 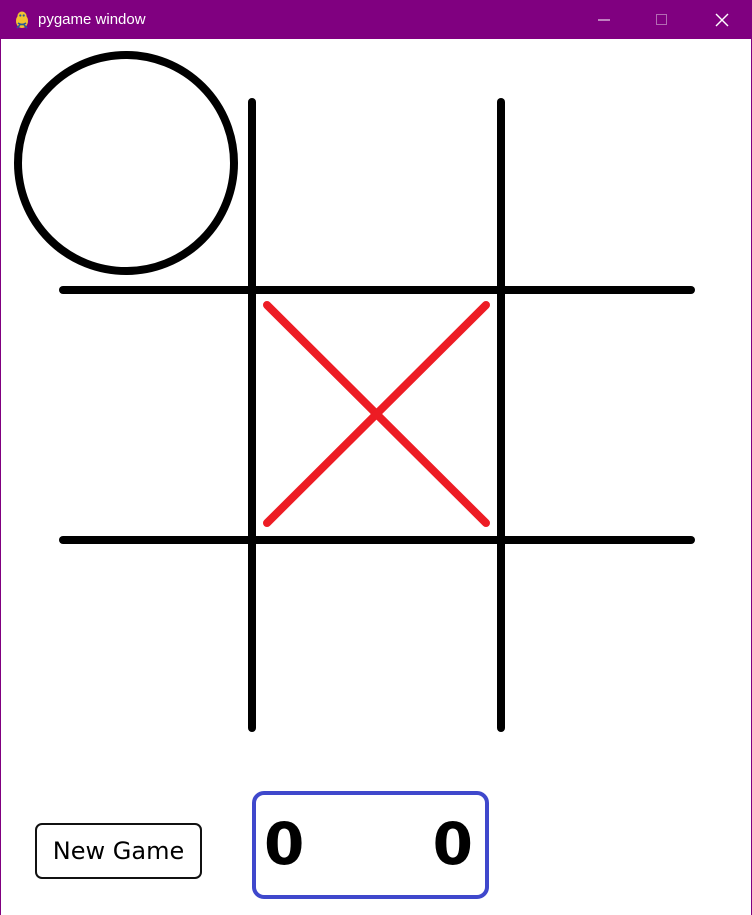 I want to click on maximize-button, so click(x=662, y=20).